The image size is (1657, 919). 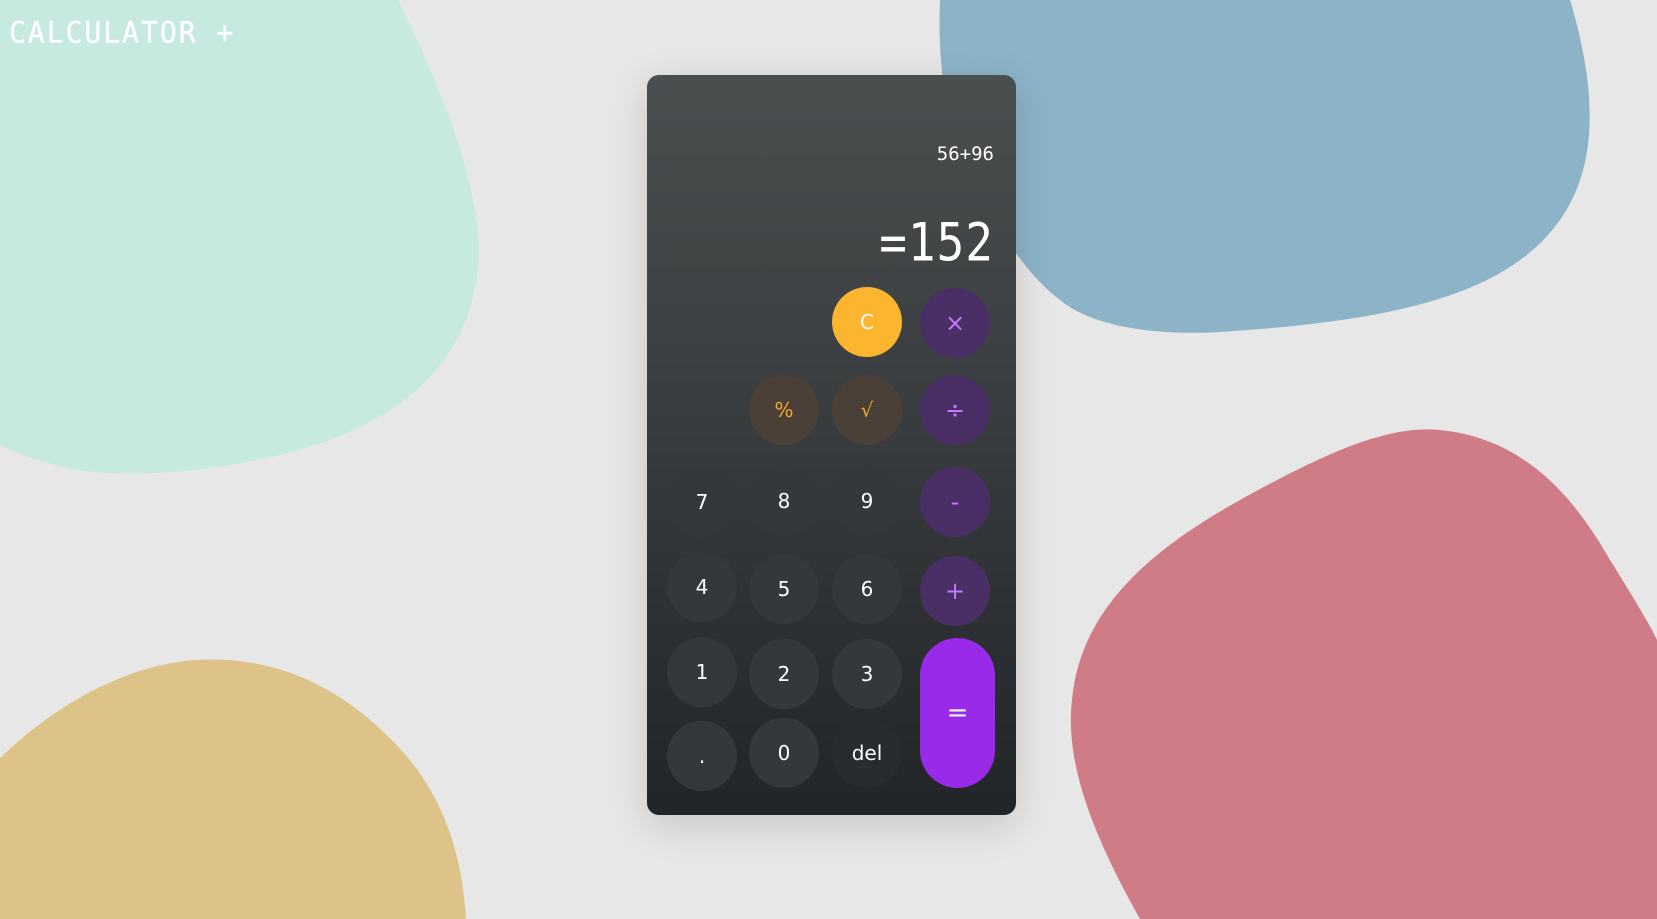 What do you see at coordinates (233, 789) in the screenshot?
I see `sand-blob` at bounding box center [233, 789].